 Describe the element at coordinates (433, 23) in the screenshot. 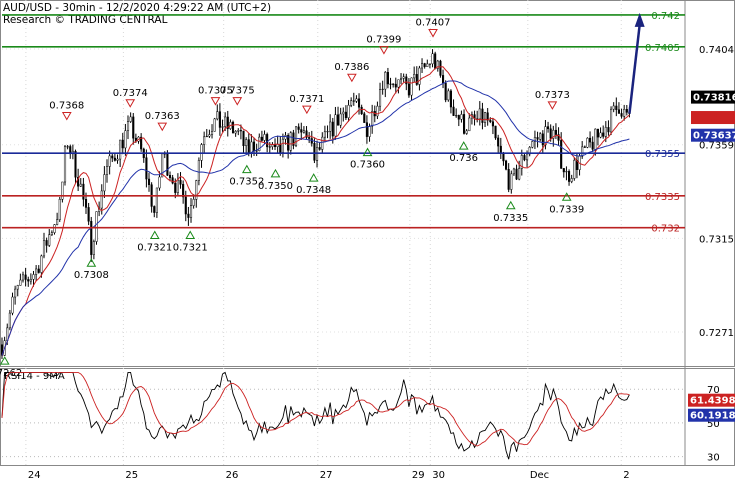

I see `swing-high-label: 0.7407` at that location.